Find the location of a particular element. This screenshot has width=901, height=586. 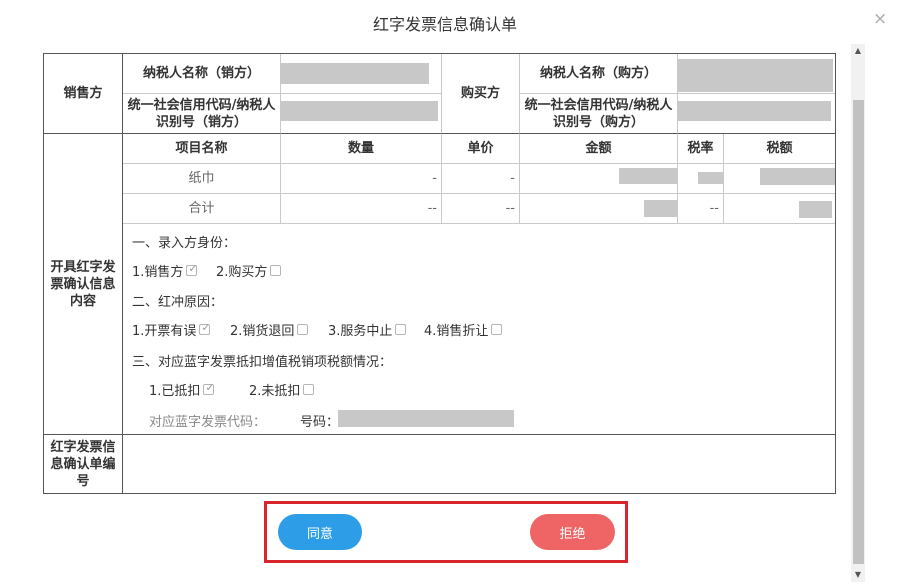

option-label: 1.已抵扣 is located at coordinates (175, 391).